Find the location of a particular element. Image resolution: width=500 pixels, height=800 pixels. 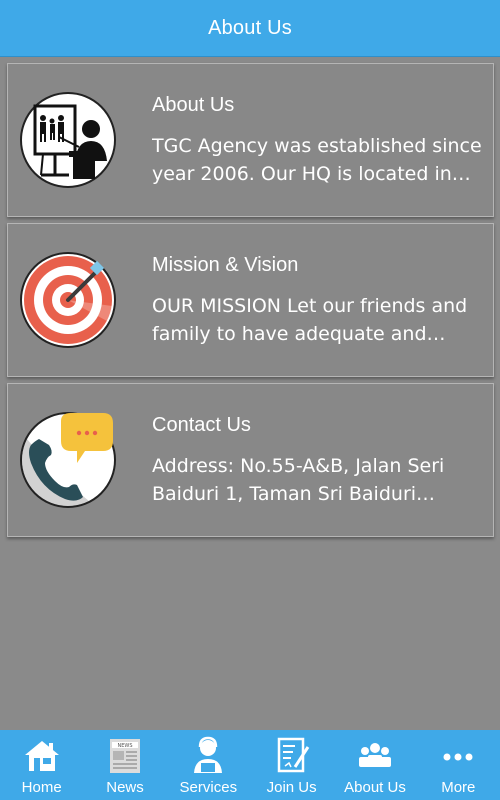

app-header: About Us is located at coordinates (250, 28).